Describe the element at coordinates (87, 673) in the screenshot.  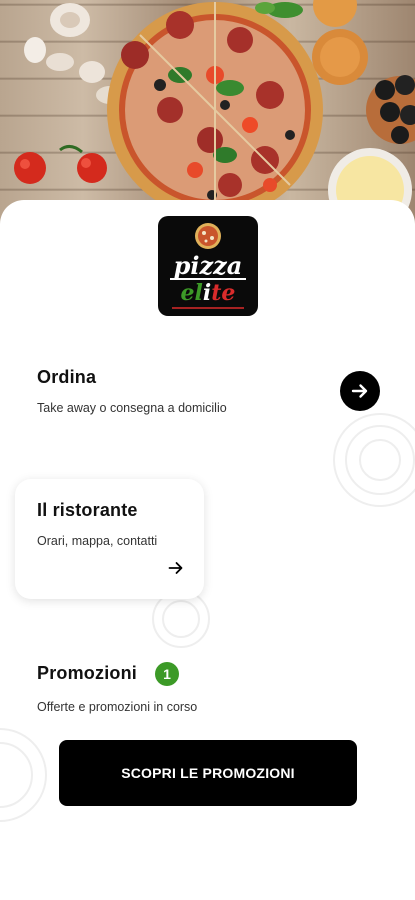
I see `promotions-title: Promozioni` at that location.